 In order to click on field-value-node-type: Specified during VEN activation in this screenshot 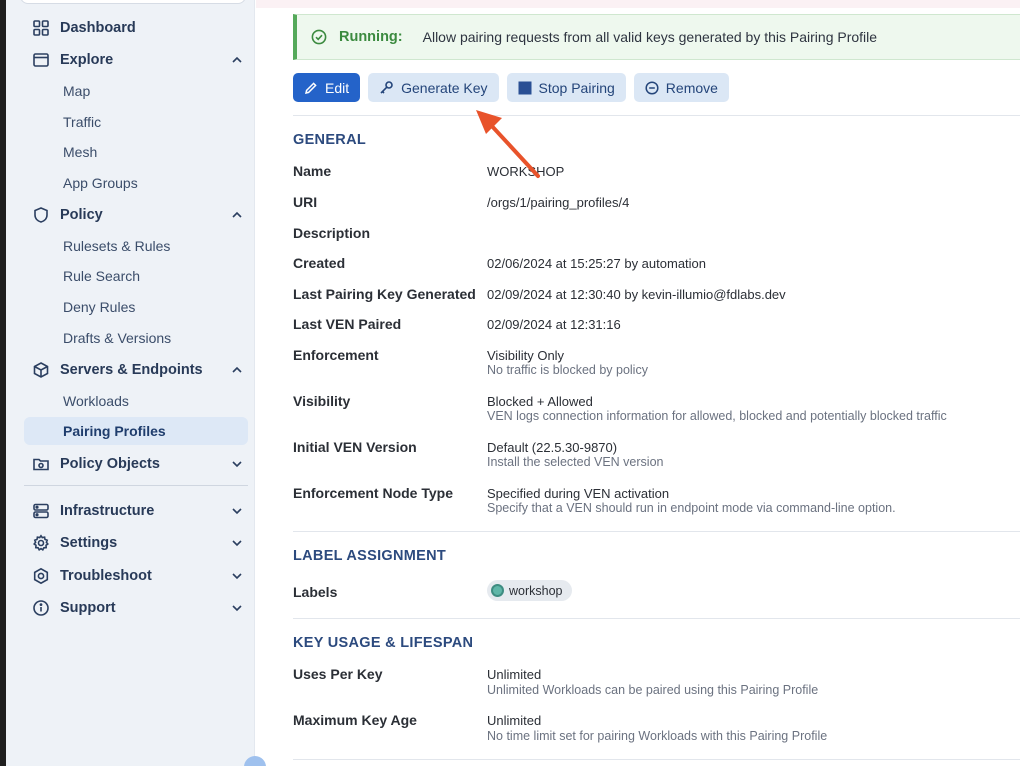, I will do `click(578, 493)`.